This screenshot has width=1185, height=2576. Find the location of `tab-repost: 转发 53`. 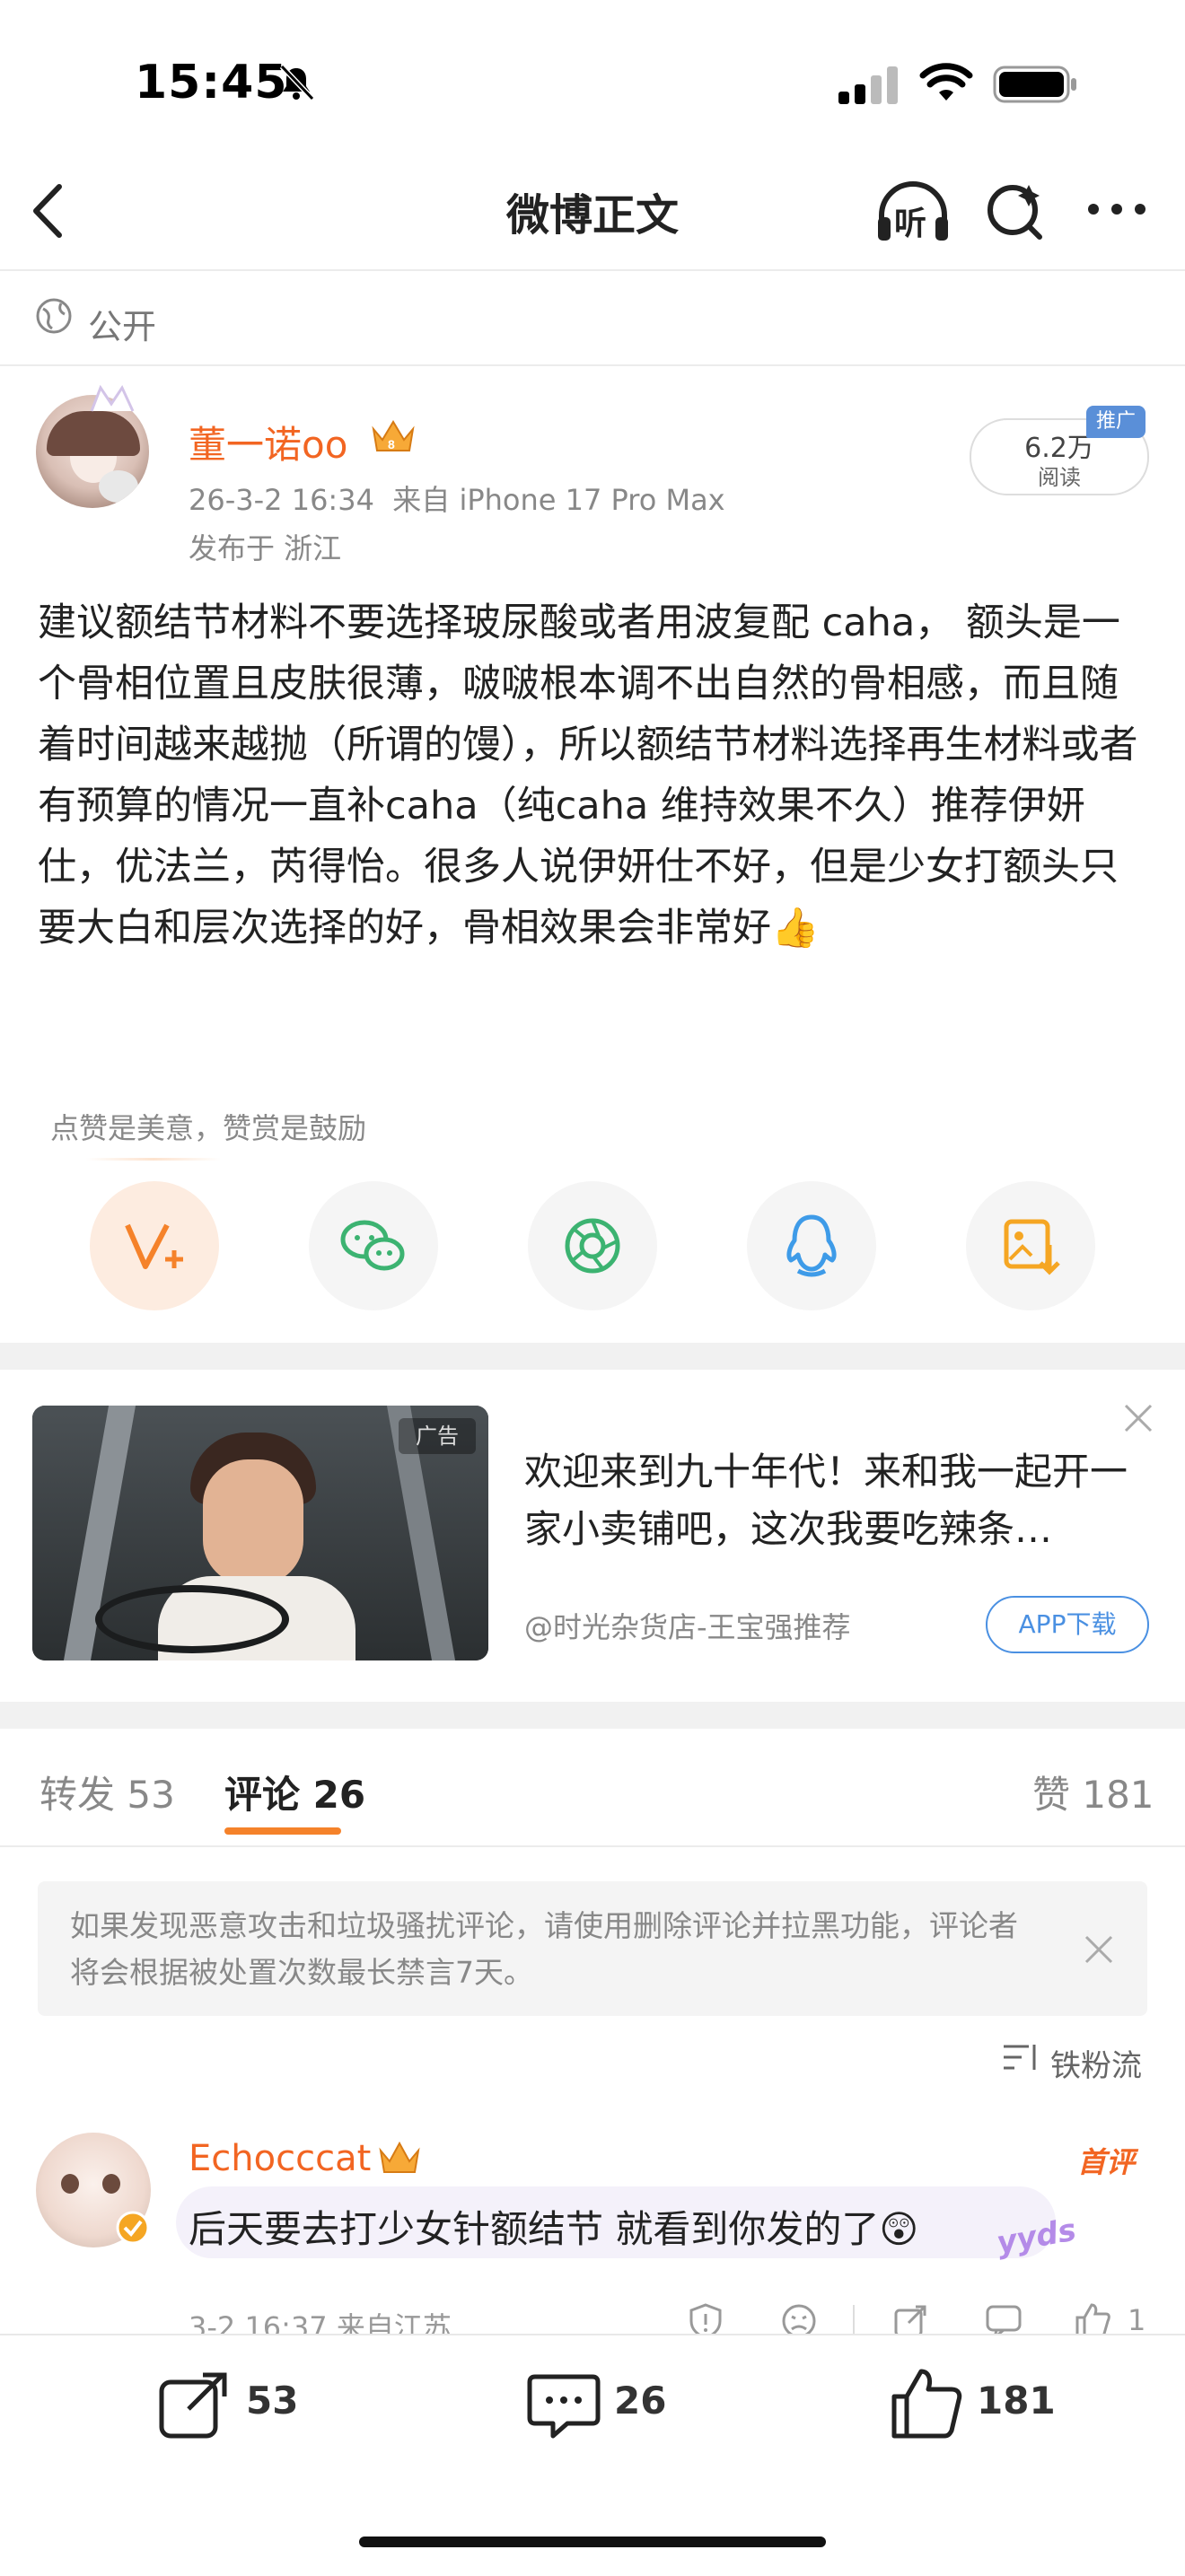

tab-repost: 转发 53 is located at coordinates (107, 1792).